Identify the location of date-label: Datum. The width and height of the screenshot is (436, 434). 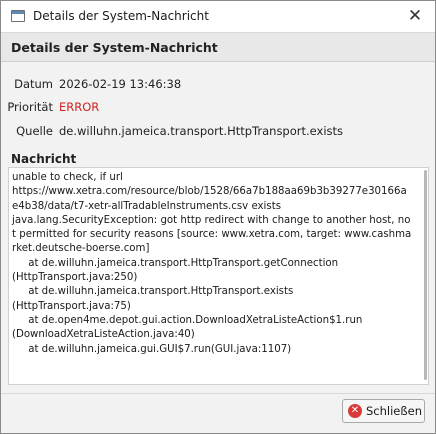
(33, 84).